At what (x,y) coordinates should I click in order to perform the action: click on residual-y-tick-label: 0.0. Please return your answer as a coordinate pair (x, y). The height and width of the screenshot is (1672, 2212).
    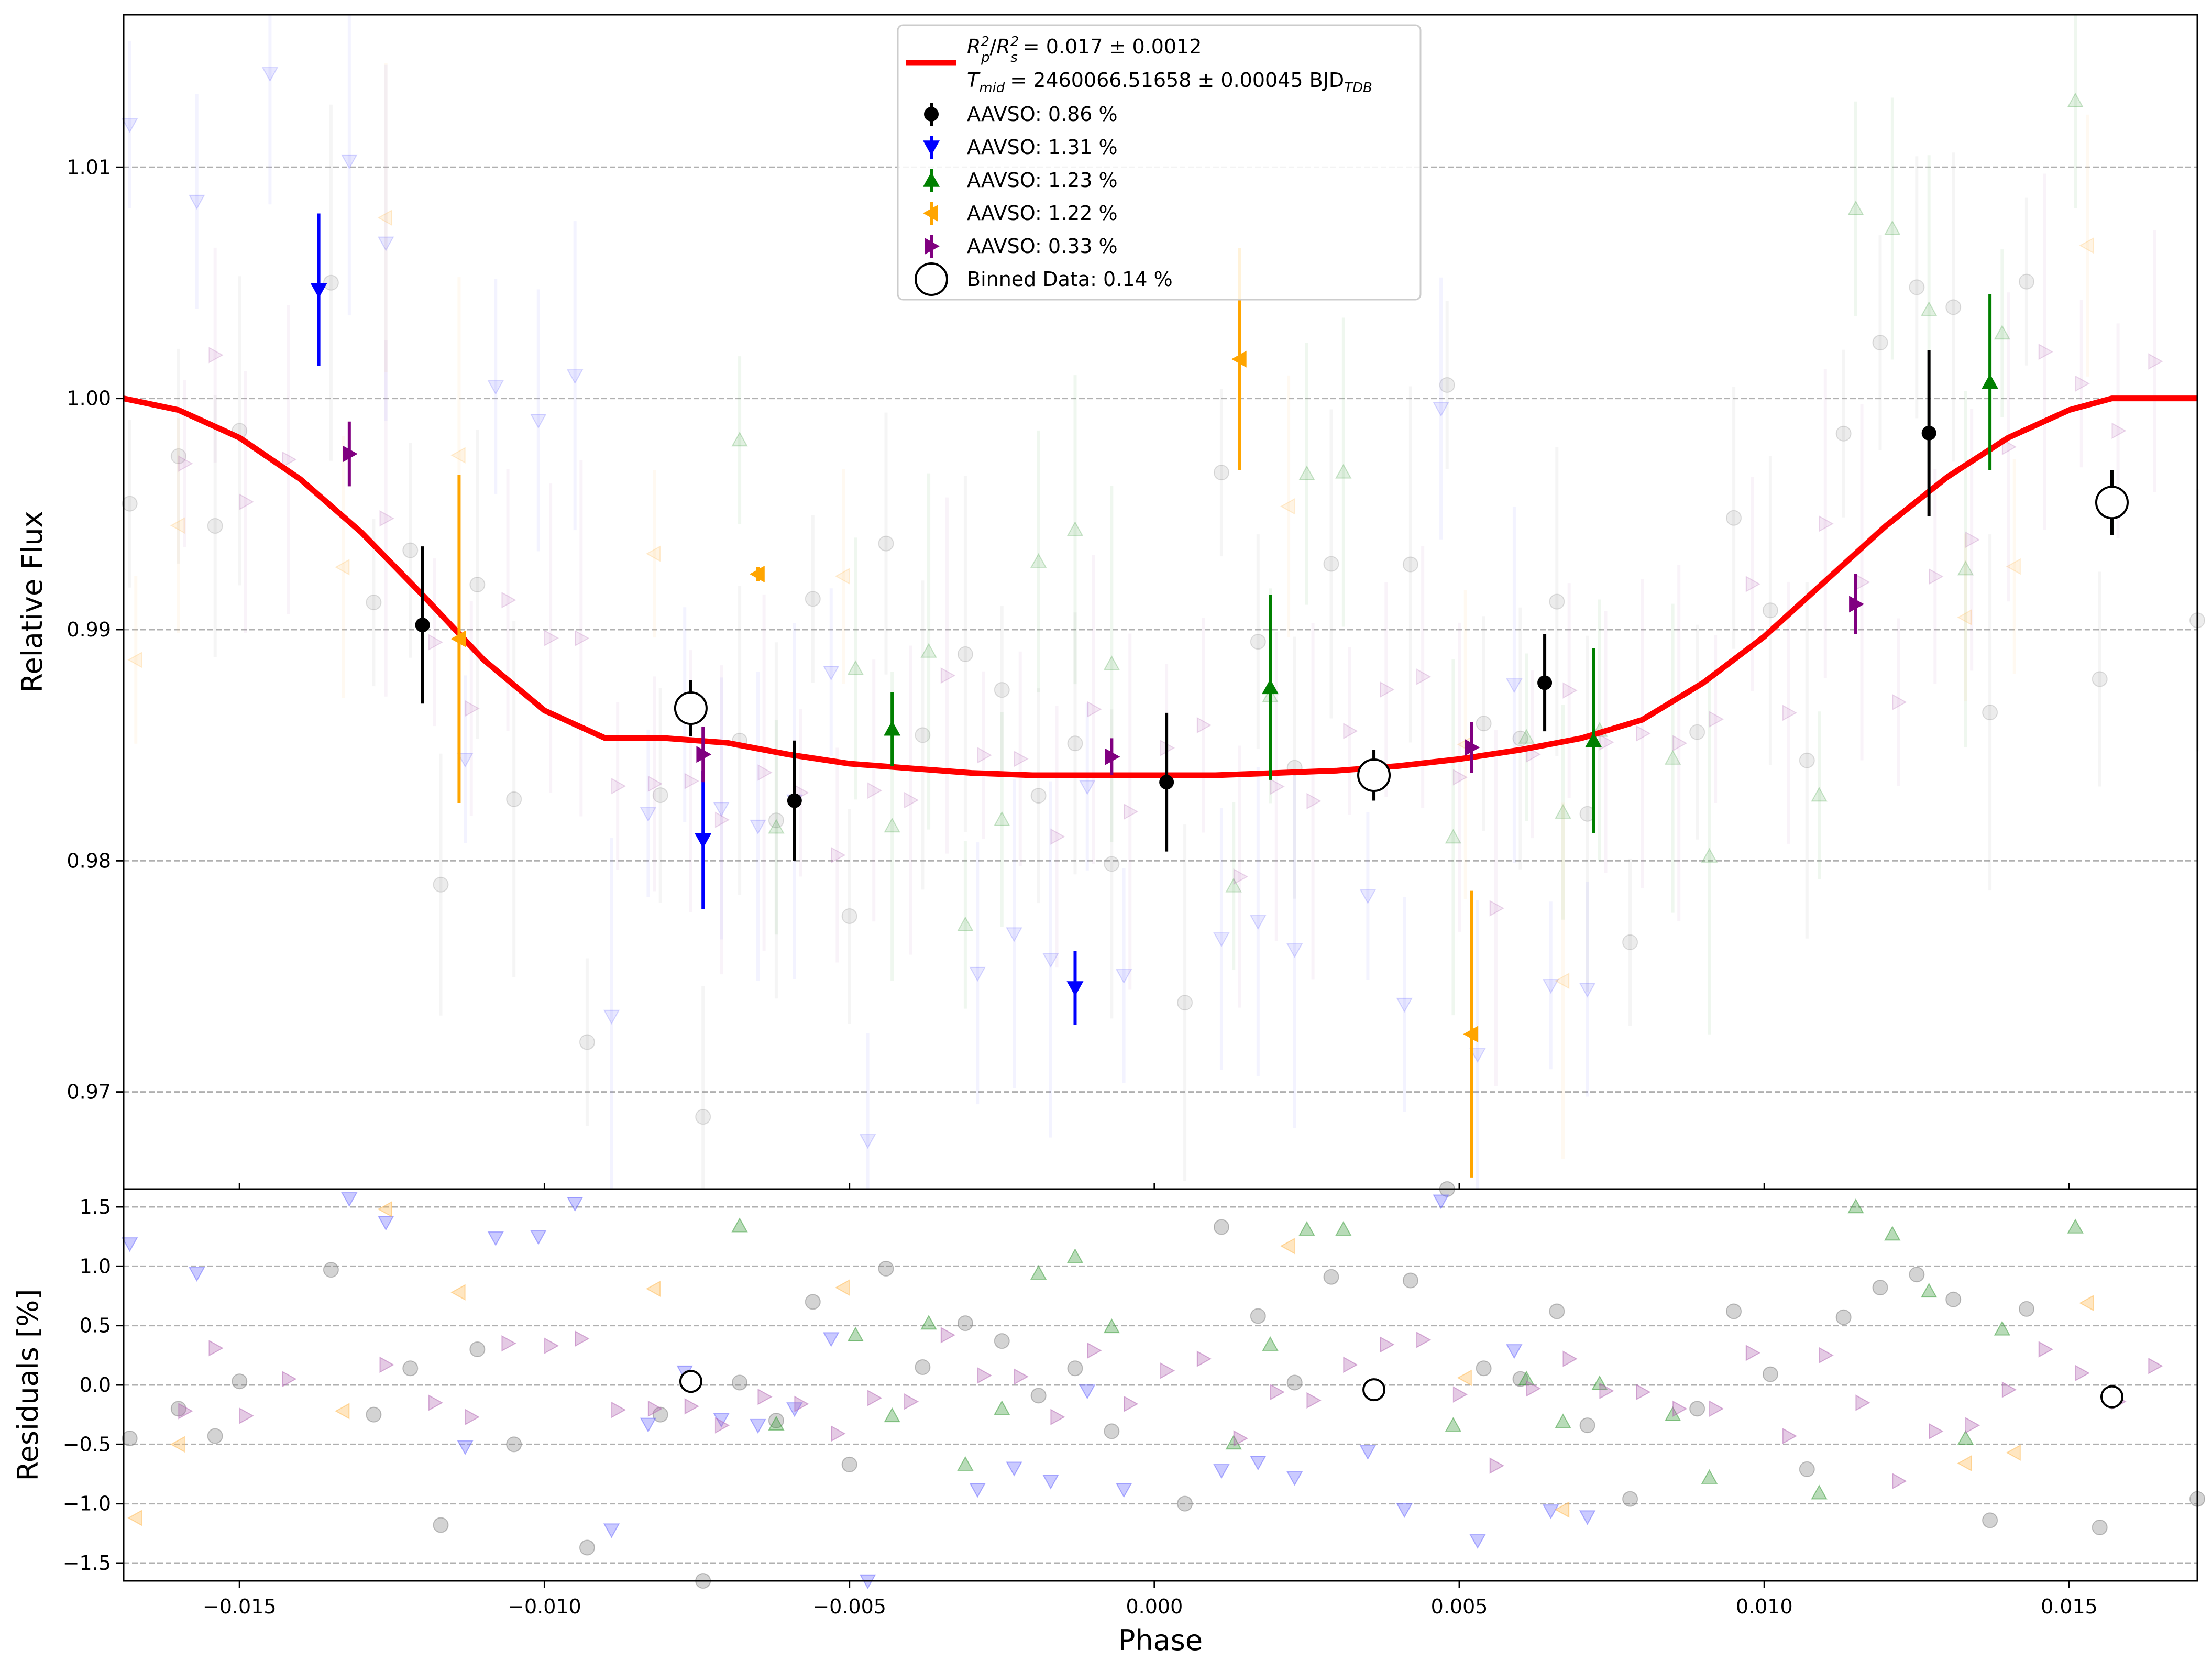
    Looking at the image, I should click on (95, 1385).